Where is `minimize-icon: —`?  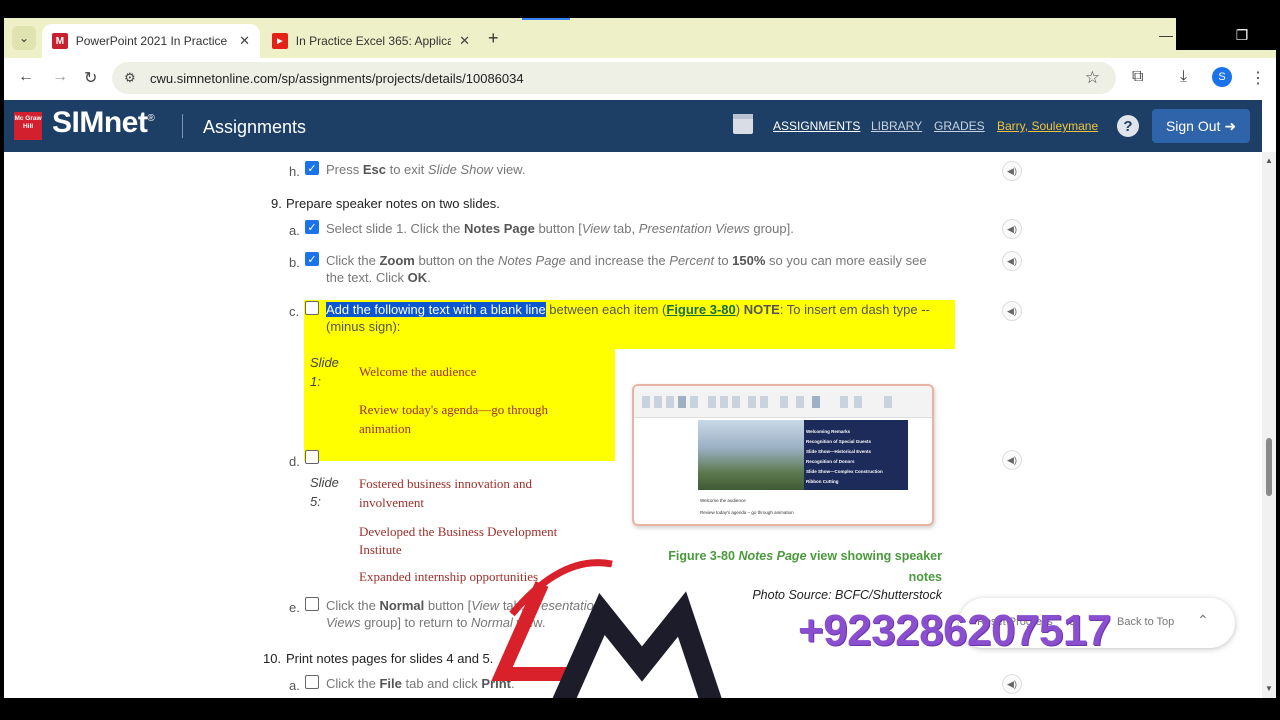
minimize-icon: — is located at coordinates (1166, 35).